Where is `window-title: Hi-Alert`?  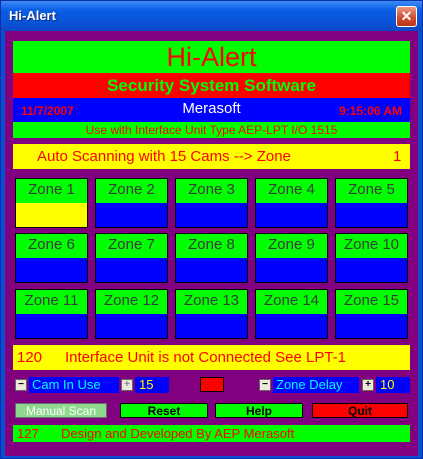
window-title: Hi-Alert is located at coordinates (32, 15).